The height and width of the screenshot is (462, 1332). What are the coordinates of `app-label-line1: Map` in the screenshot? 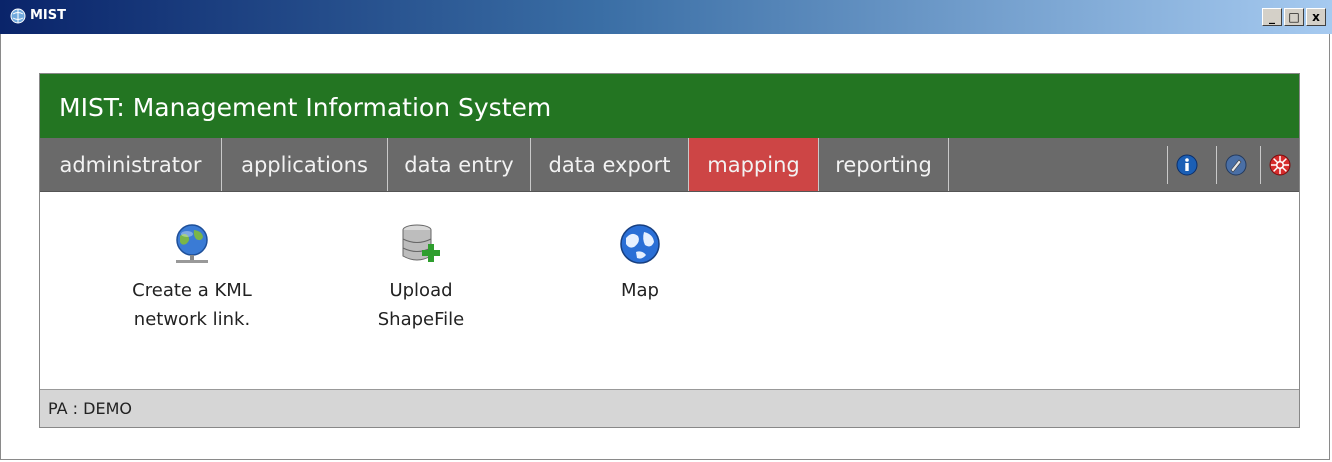 It's located at (640, 290).